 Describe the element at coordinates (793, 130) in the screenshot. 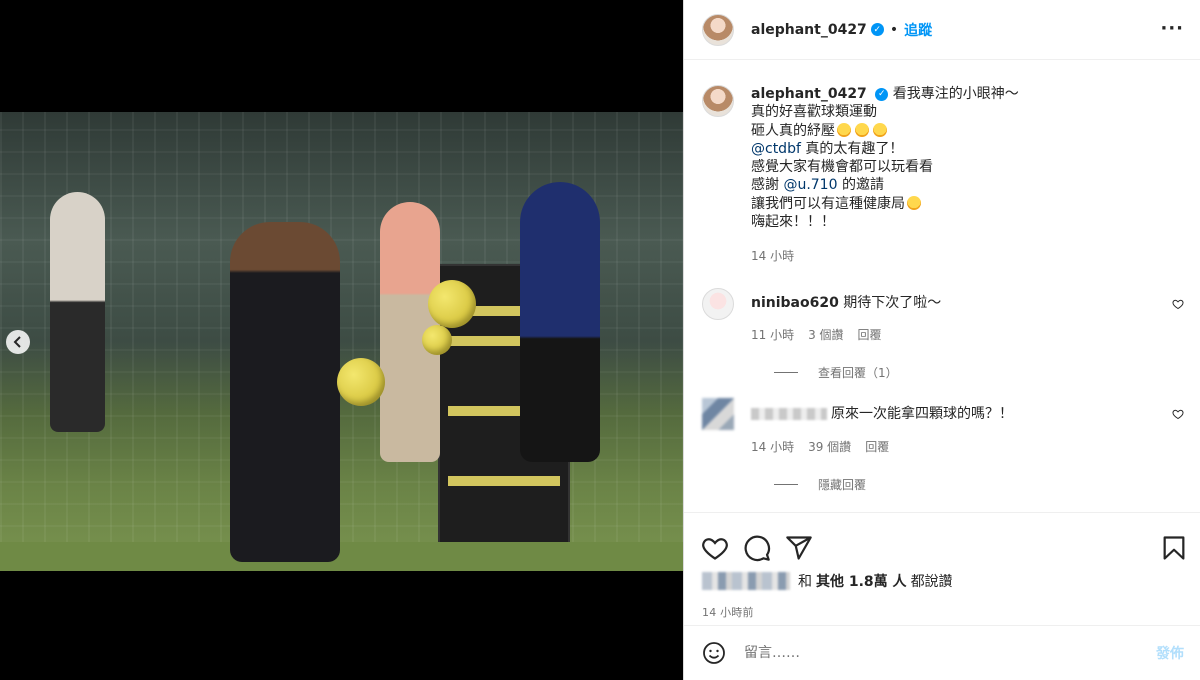

I see `caption-text: 砸人真的紓壓` at that location.